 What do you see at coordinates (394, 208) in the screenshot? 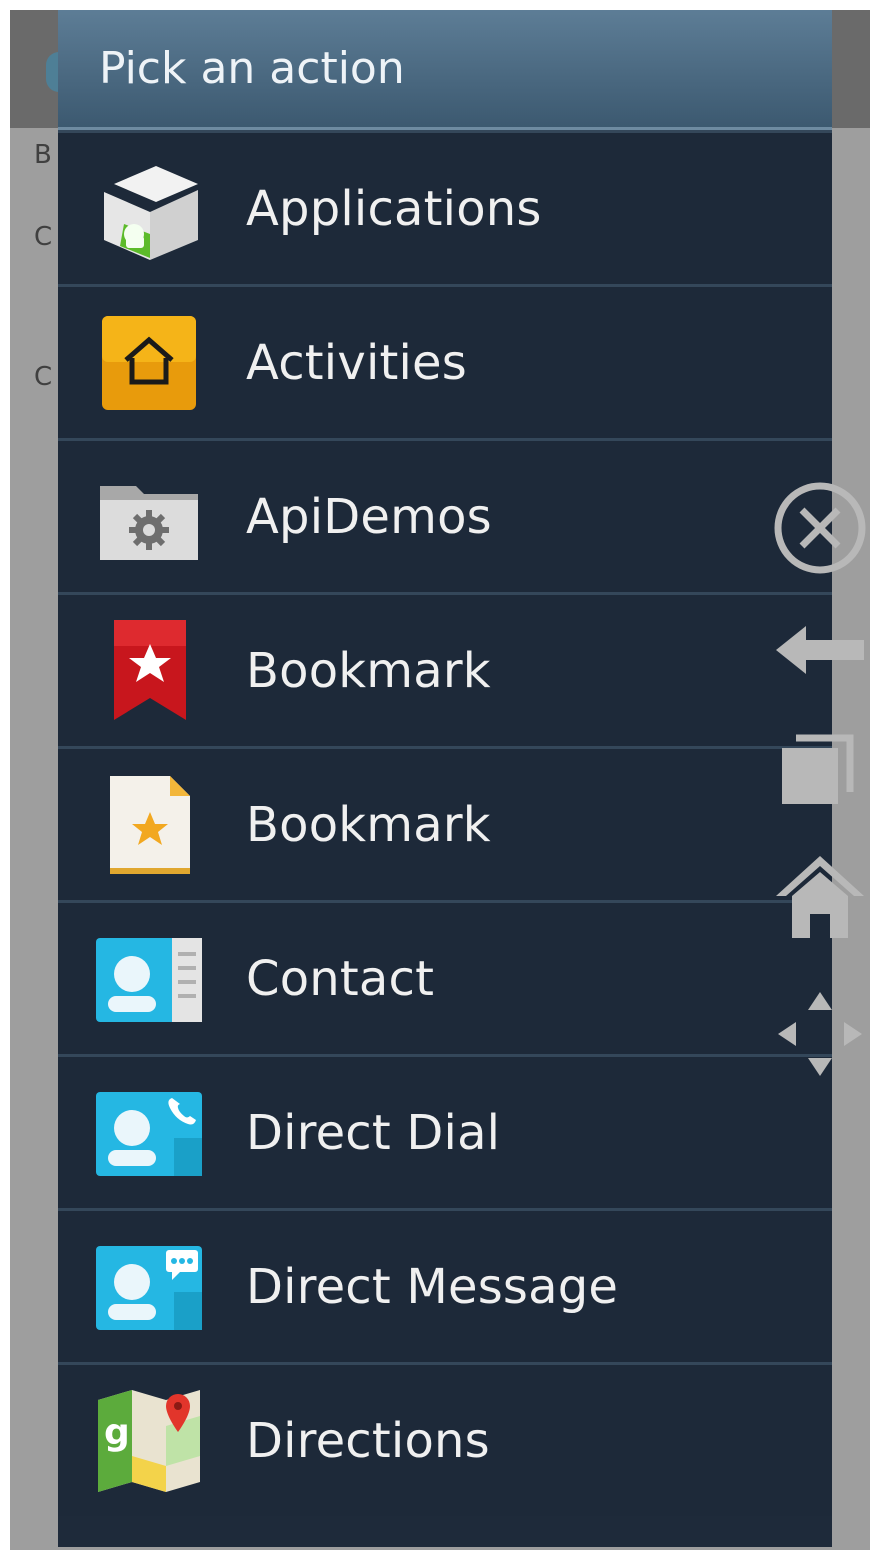
I see `list-item-label: Applications` at bounding box center [394, 208].